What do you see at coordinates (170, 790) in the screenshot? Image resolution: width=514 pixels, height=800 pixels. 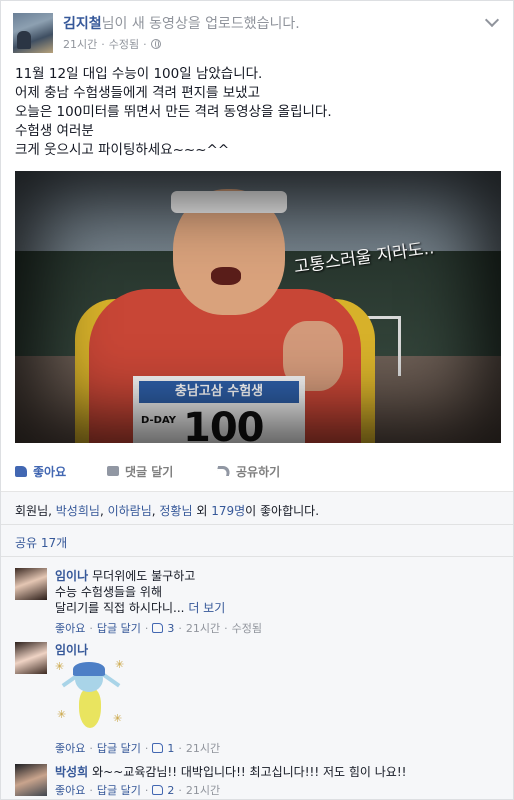 I see `comment-like-count: 2` at bounding box center [170, 790].